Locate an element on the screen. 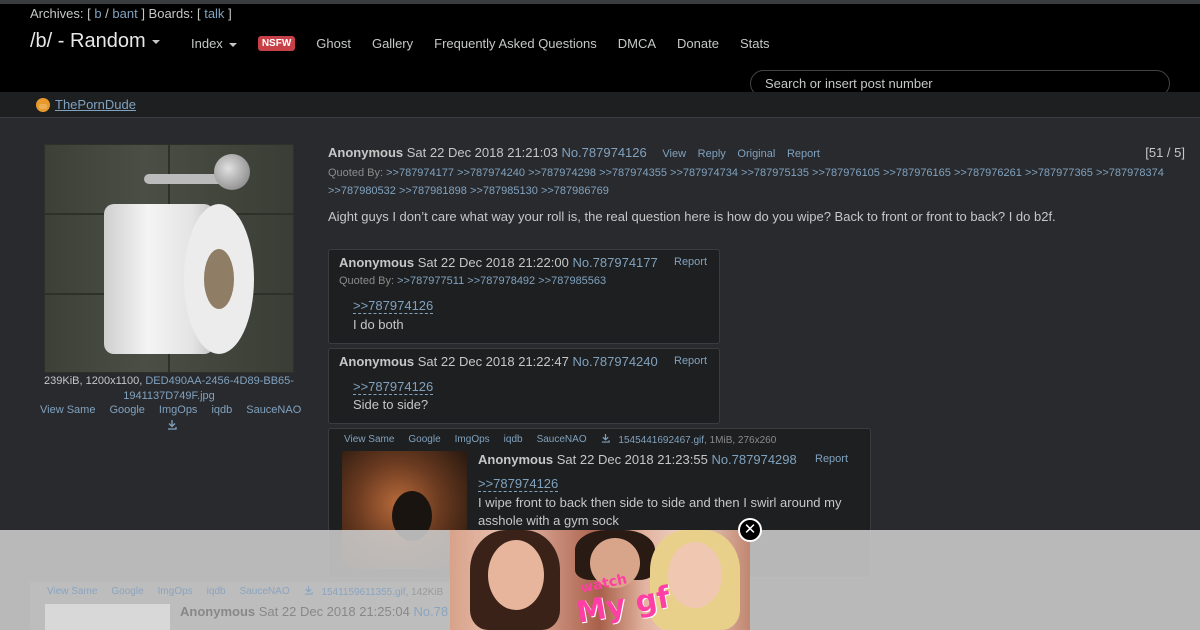 The height and width of the screenshot is (630, 1200). backlink: >>787974240 is located at coordinates (491, 173).